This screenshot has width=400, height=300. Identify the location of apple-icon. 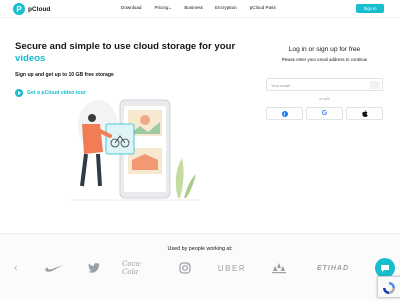
(364, 113).